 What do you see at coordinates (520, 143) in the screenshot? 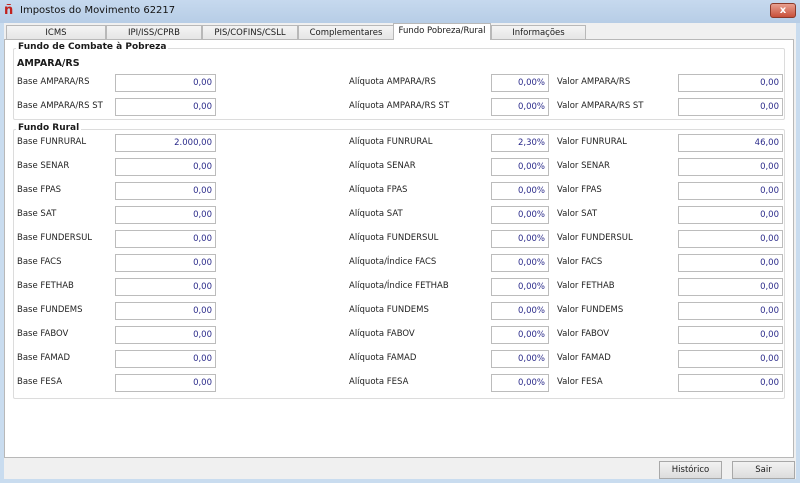
I see `aliquota-input: 2,30%` at bounding box center [520, 143].